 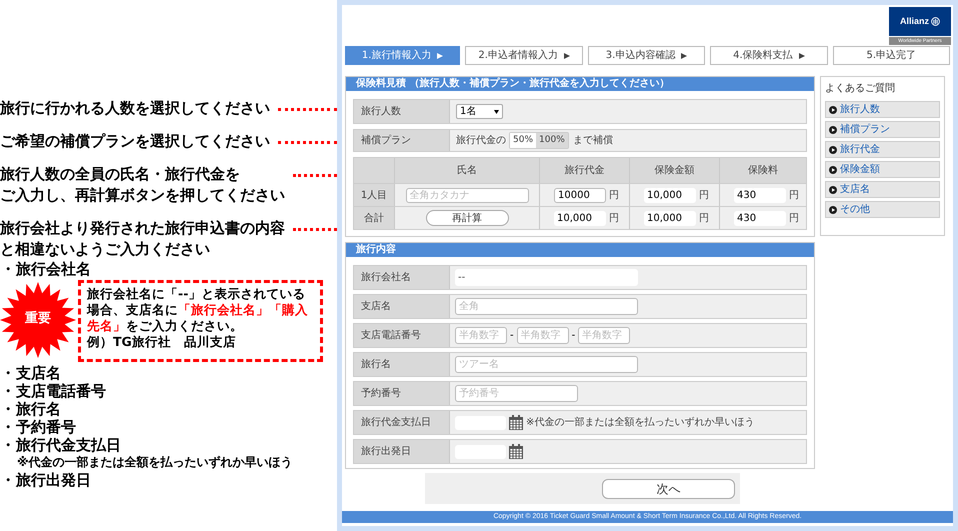 What do you see at coordinates (381, 111) in the screenshot?
I see `field-label: 旅行人数` at bounding box center [381, 111].